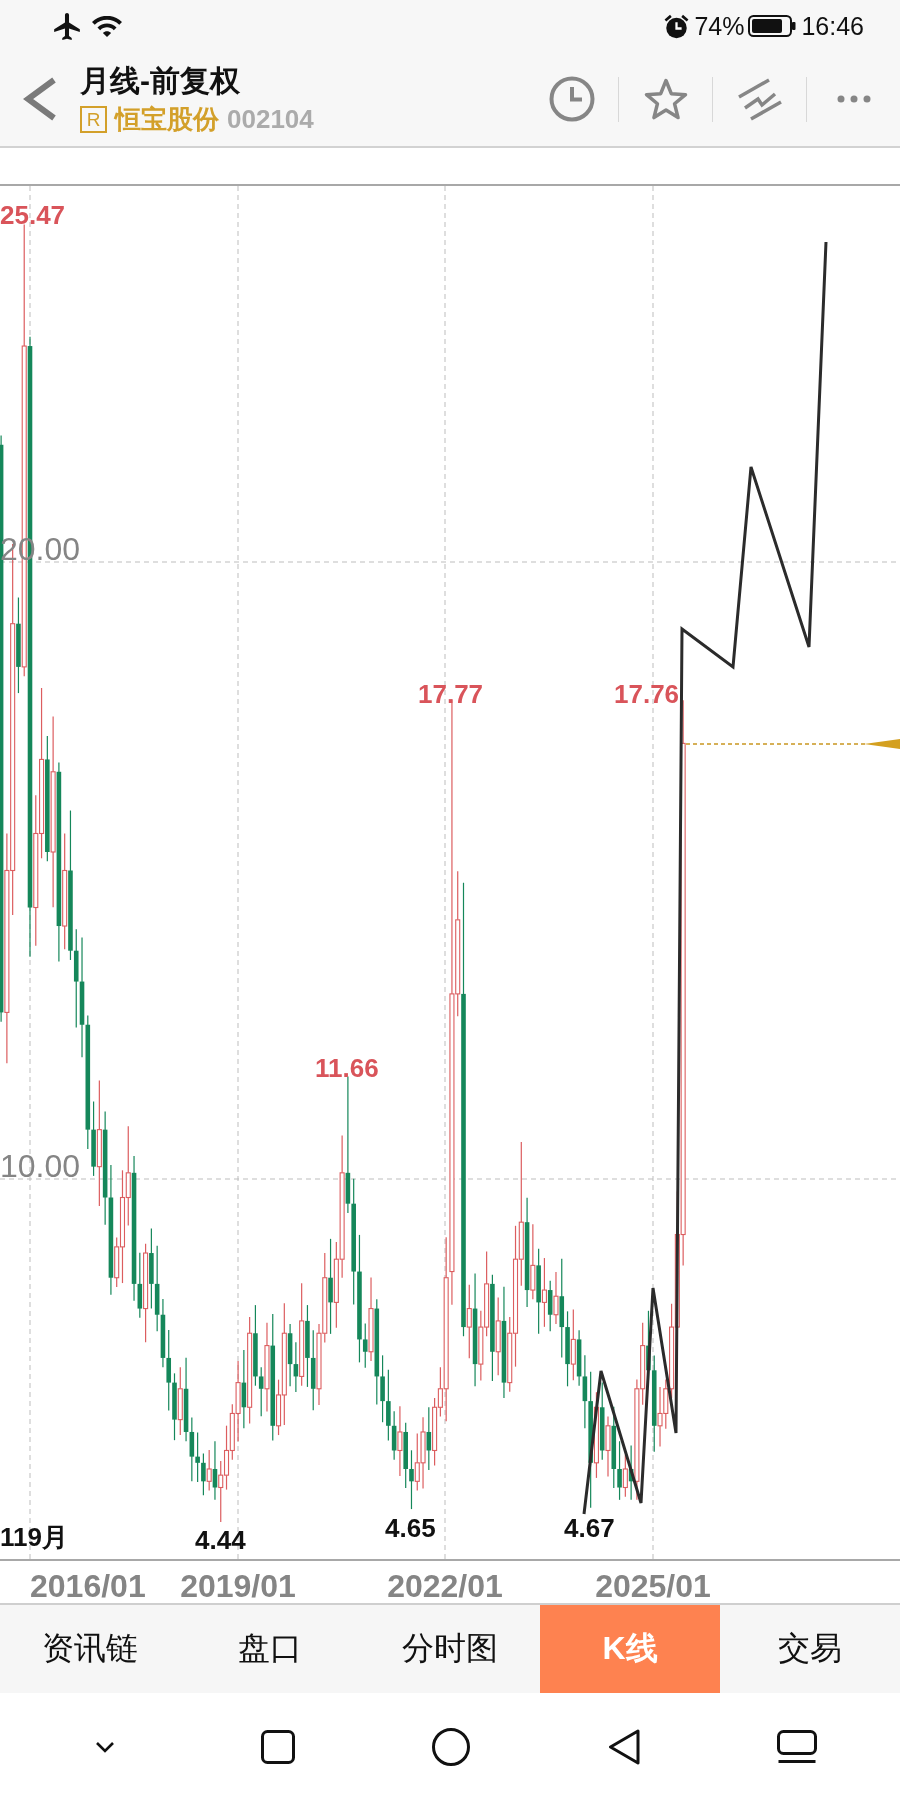 This screenshot has height=1800, width=900. Describe the element at coordinates (167, 119) in the screenshot. I see `stock-name: 恒宝股份` at that location.